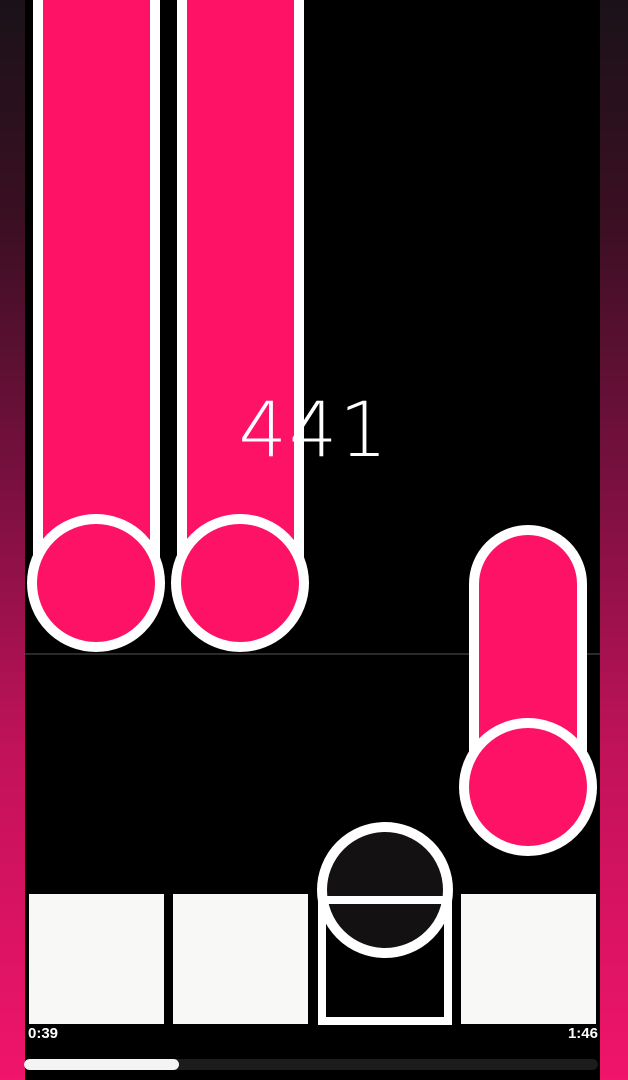 This screenshot has width=628, height=1080. I want to click on lane-key-3-pressed, so click(385, 923).